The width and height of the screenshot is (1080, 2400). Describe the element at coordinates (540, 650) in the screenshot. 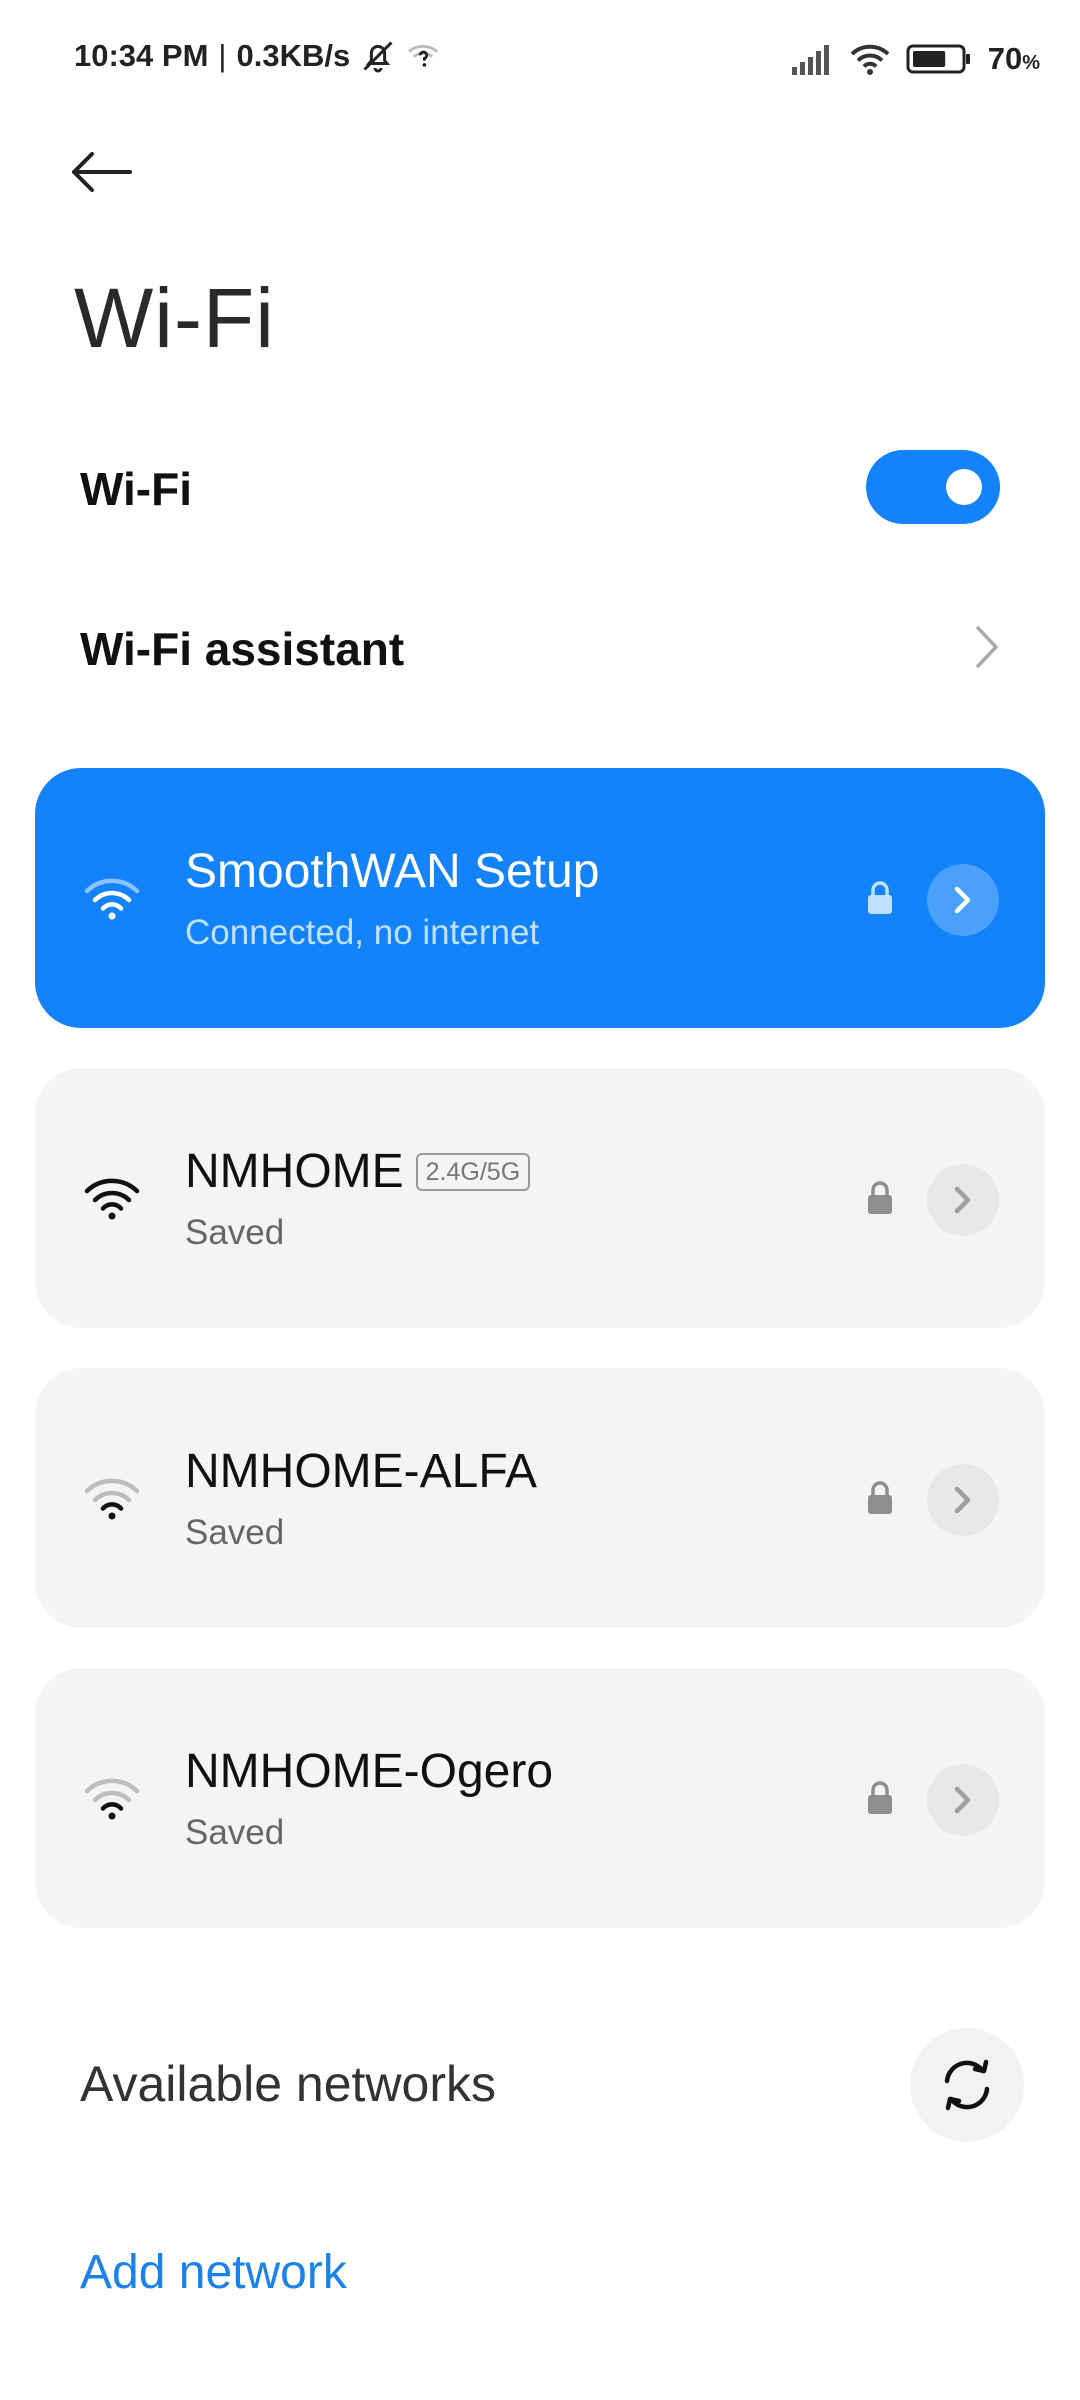

I see `wifi-assistant-row: Wi-Fi assistant` at that location.